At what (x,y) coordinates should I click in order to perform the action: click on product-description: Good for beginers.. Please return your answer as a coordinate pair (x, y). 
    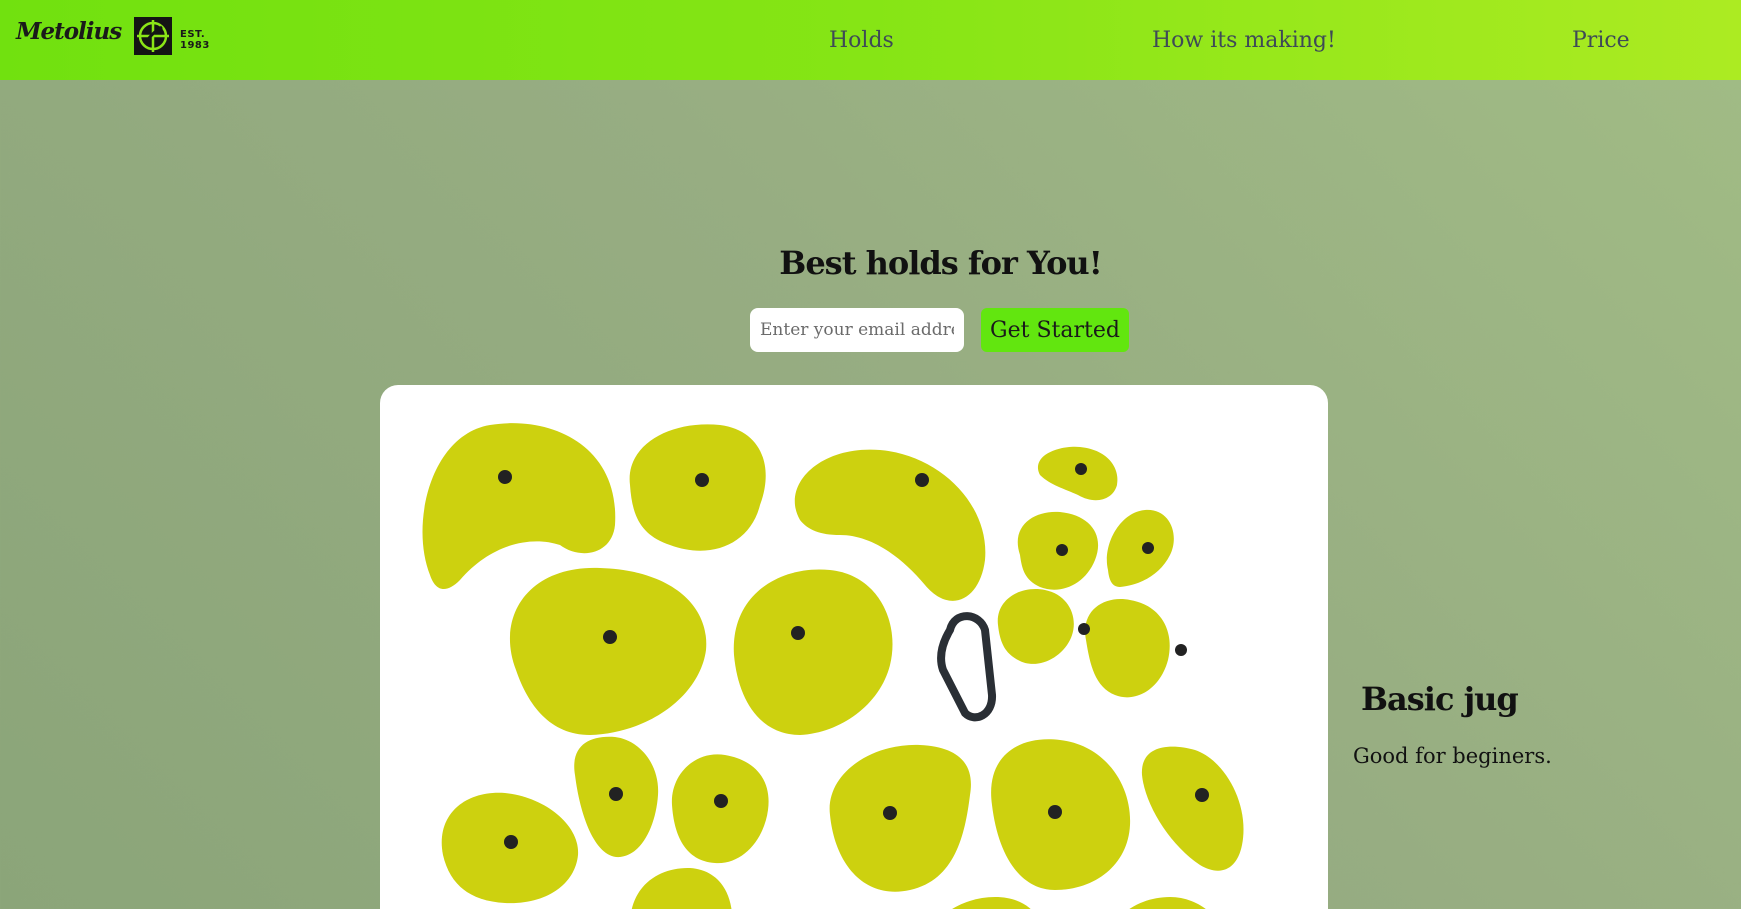
    Looking at the image, I should click on (1452, 756).